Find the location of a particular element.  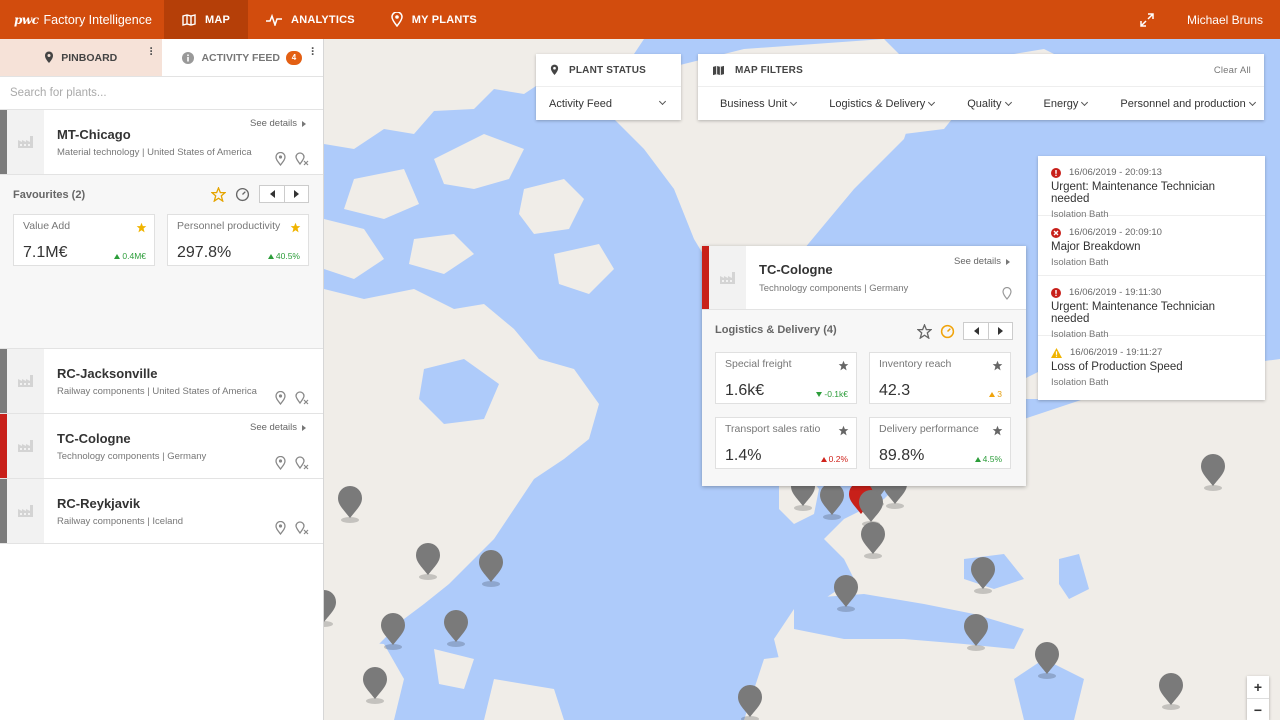

filter-label: Personnel and production is located at coordinates (1183, 103).